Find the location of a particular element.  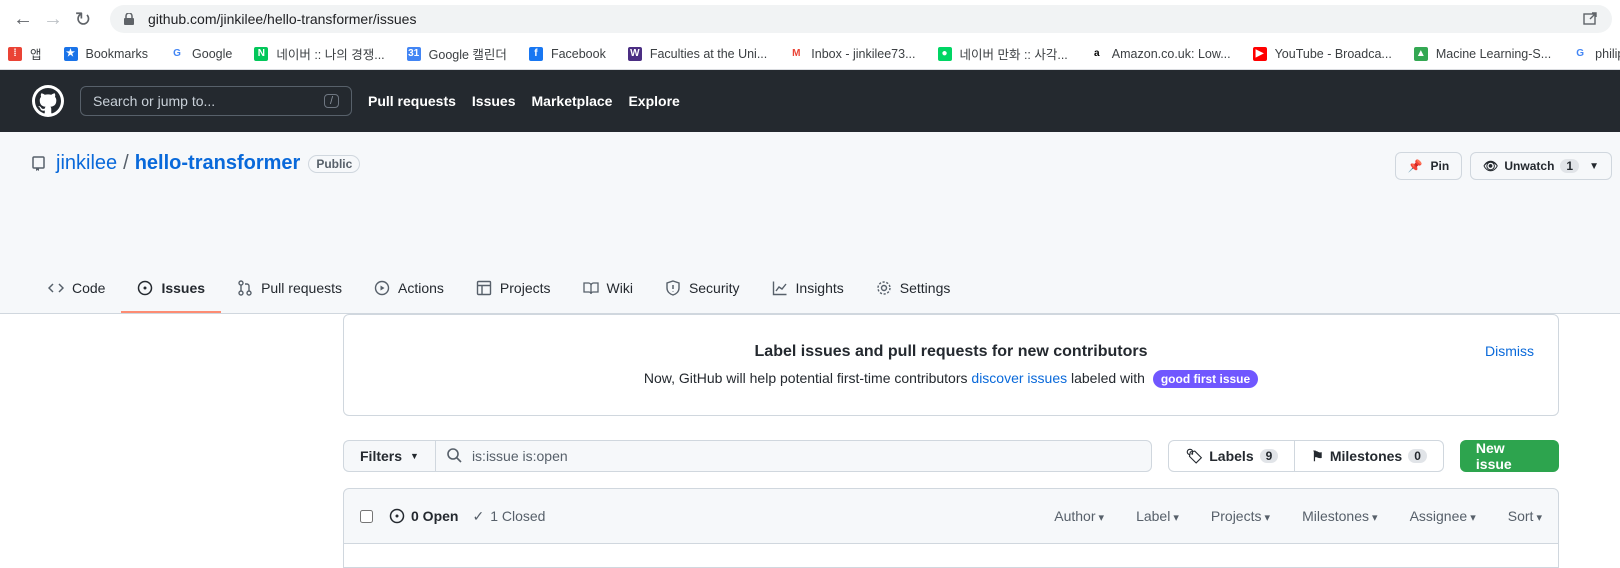

tab-label: Wiki is located at coordinates (619, 288).